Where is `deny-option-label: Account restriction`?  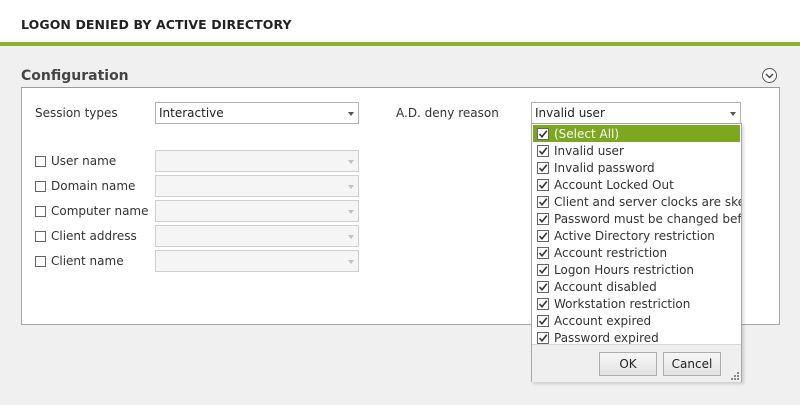
deny-option-label: Account restriction is located at coordinates (611, 252).